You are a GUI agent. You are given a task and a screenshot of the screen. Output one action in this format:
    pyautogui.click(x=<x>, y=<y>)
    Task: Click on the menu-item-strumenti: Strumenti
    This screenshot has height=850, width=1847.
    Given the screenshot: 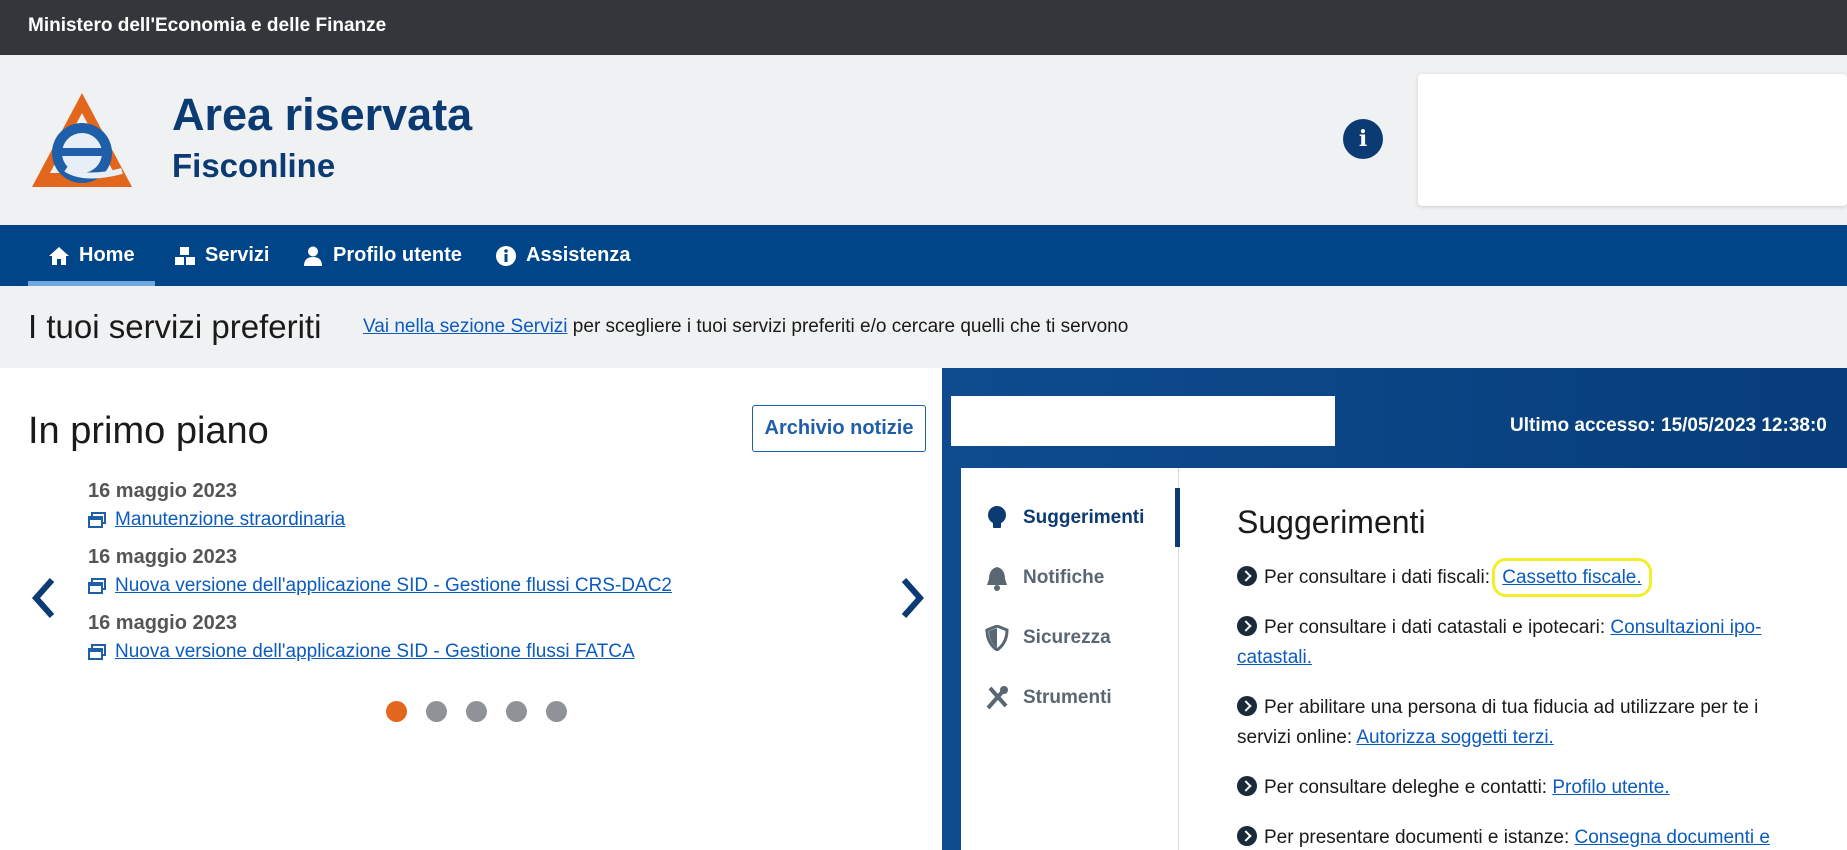 What is the action you would take?
    pyautogui.click(x=1048, y=698)
    